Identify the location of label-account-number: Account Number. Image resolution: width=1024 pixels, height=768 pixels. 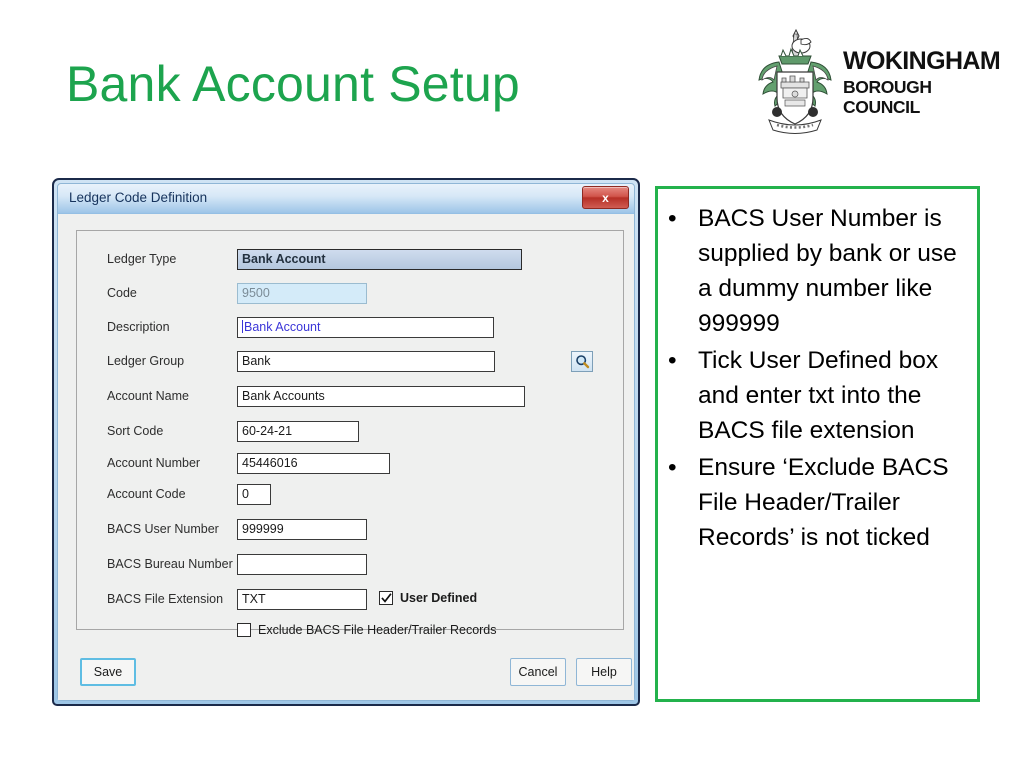
(154, 463).